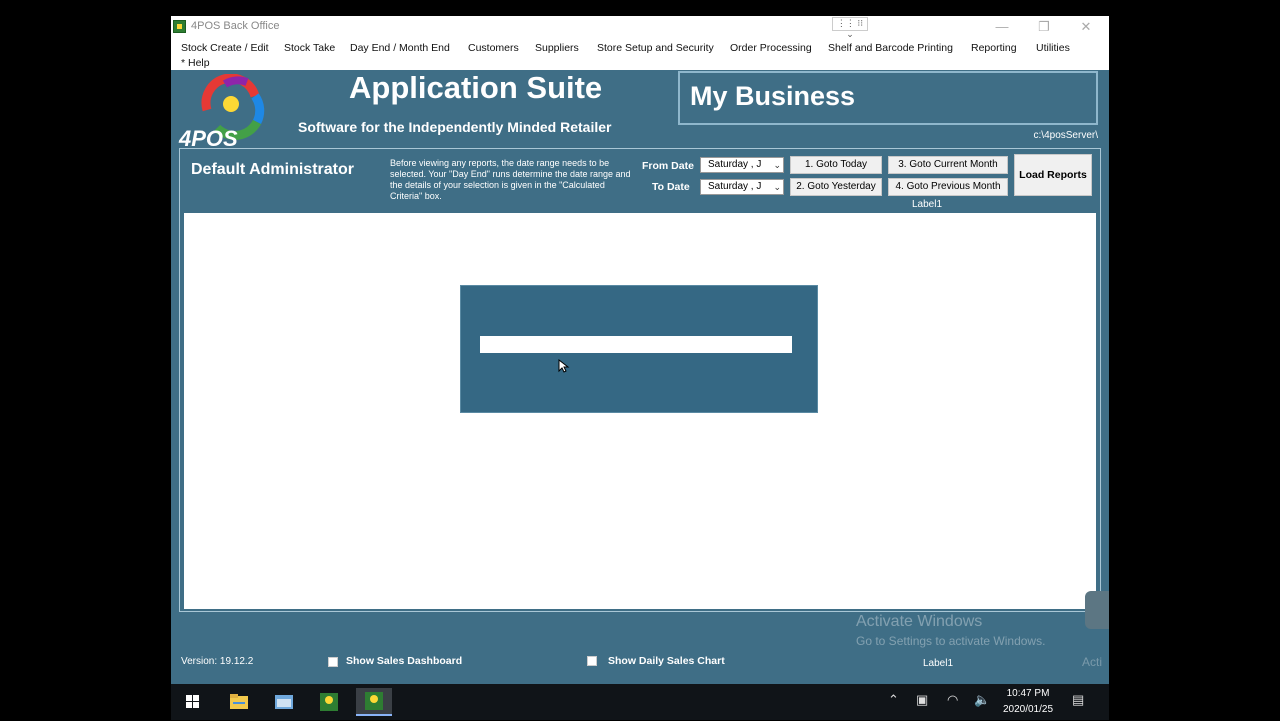 The height and width of the screenshot is (721, 1280). I want to click on admin-name: Default Administrator, so click(272, 169).